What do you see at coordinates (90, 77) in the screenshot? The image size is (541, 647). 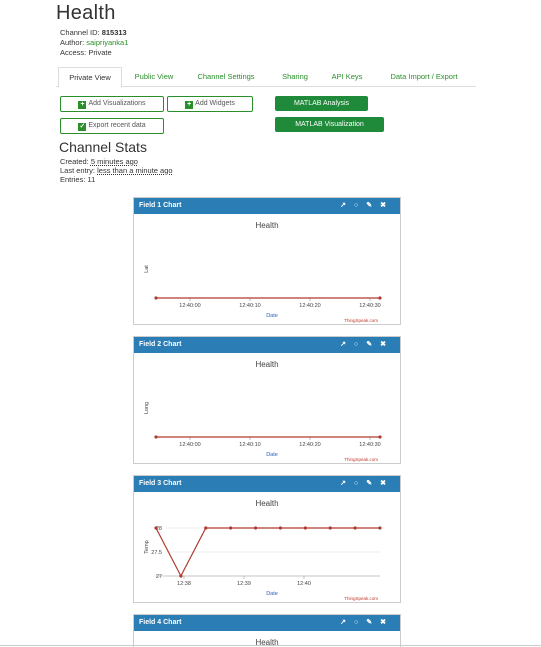 I see `tab-private-view: Private View` at bounding box center [90, 77].